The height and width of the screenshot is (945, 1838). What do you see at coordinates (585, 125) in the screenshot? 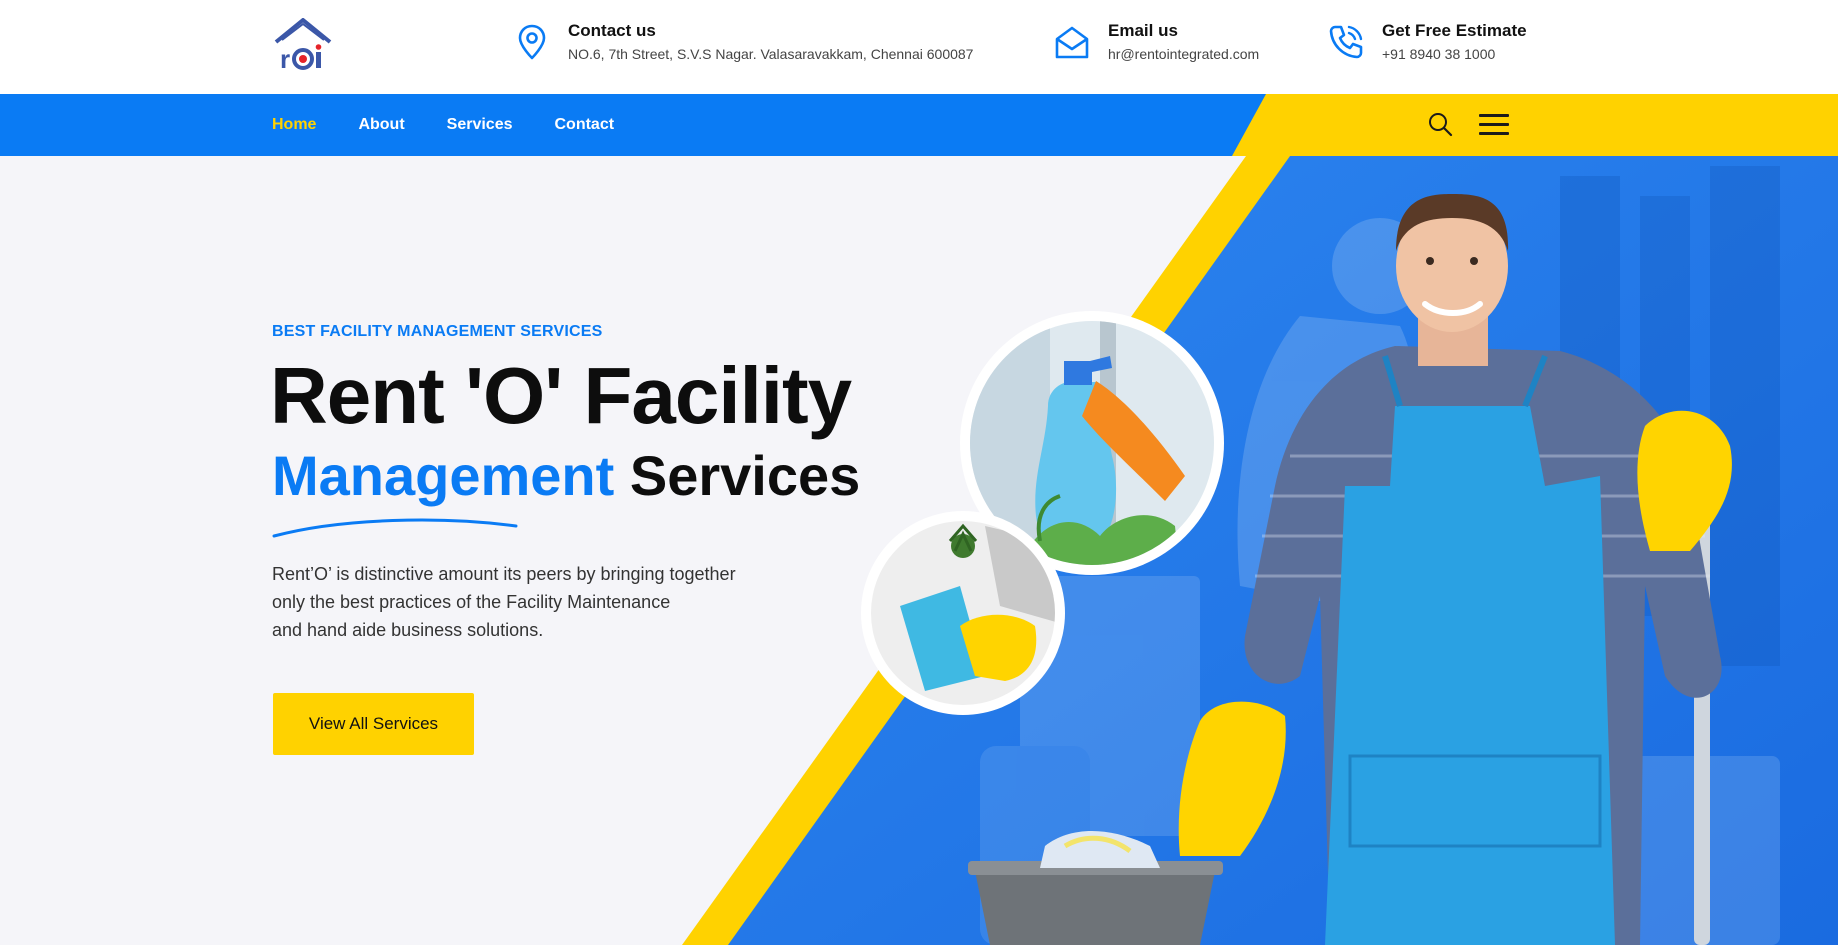
I see `nav-item-contact: Contact` at bounding box center [585, 125].